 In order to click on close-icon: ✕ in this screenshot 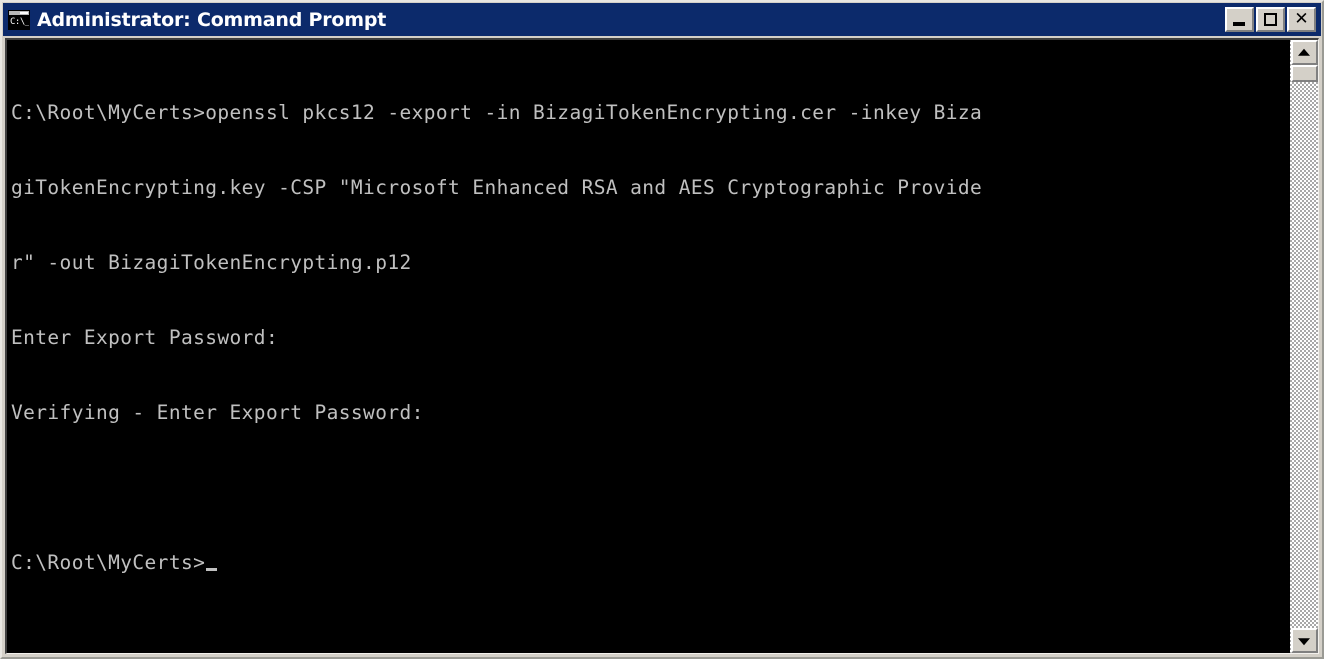, I will do `click(1301, 19)`.